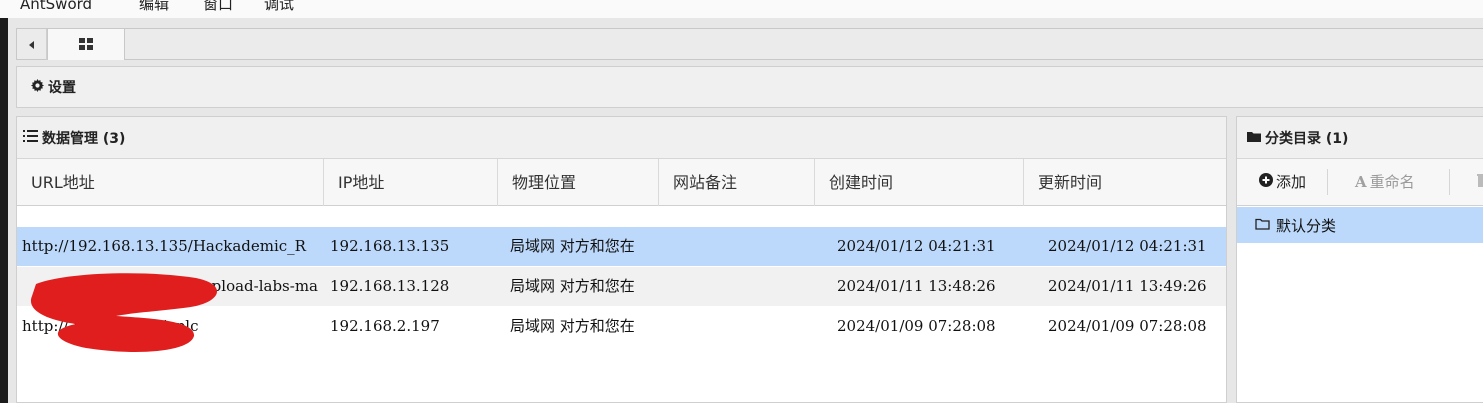  I want to click on trash-icon, so click(1480, 182).